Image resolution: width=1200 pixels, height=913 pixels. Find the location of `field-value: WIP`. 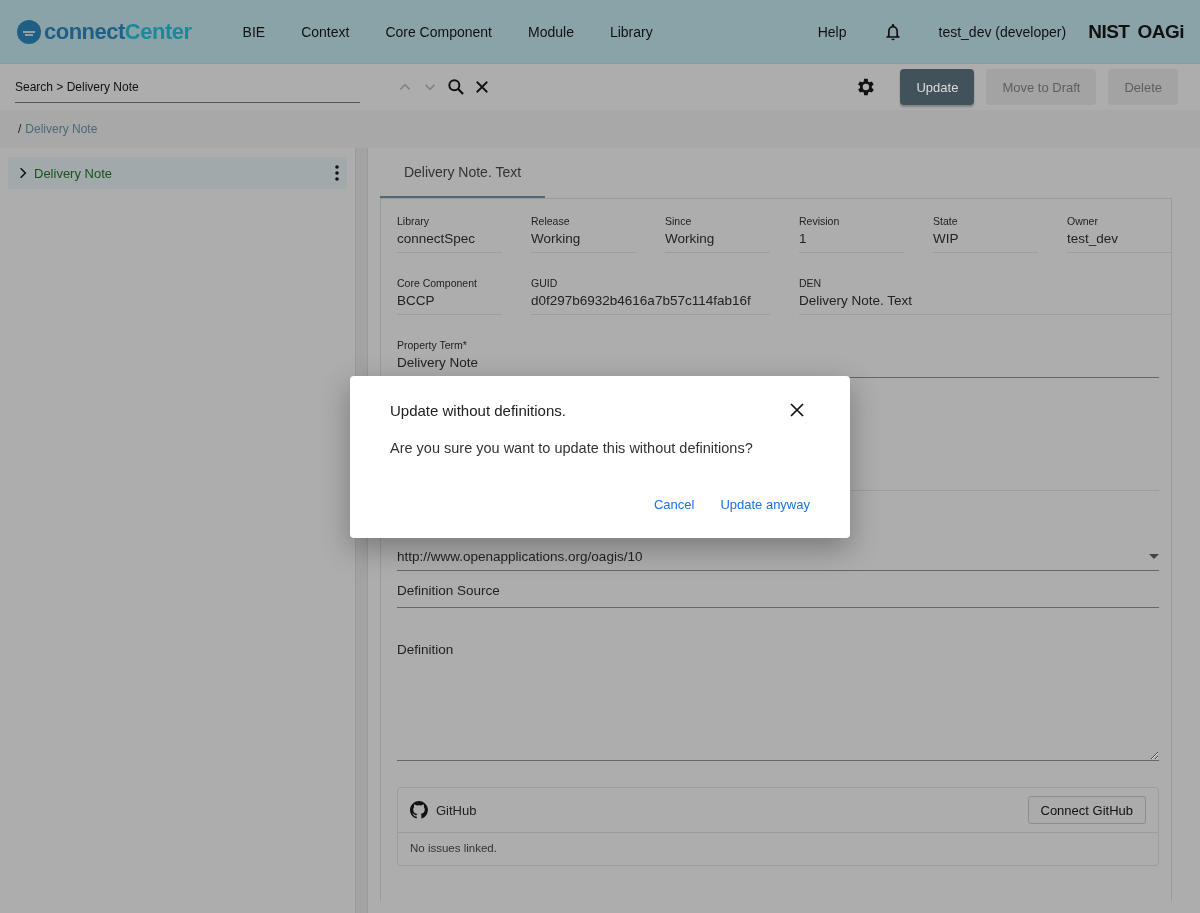

field-value: WIP is located at coordinates (946, 238).